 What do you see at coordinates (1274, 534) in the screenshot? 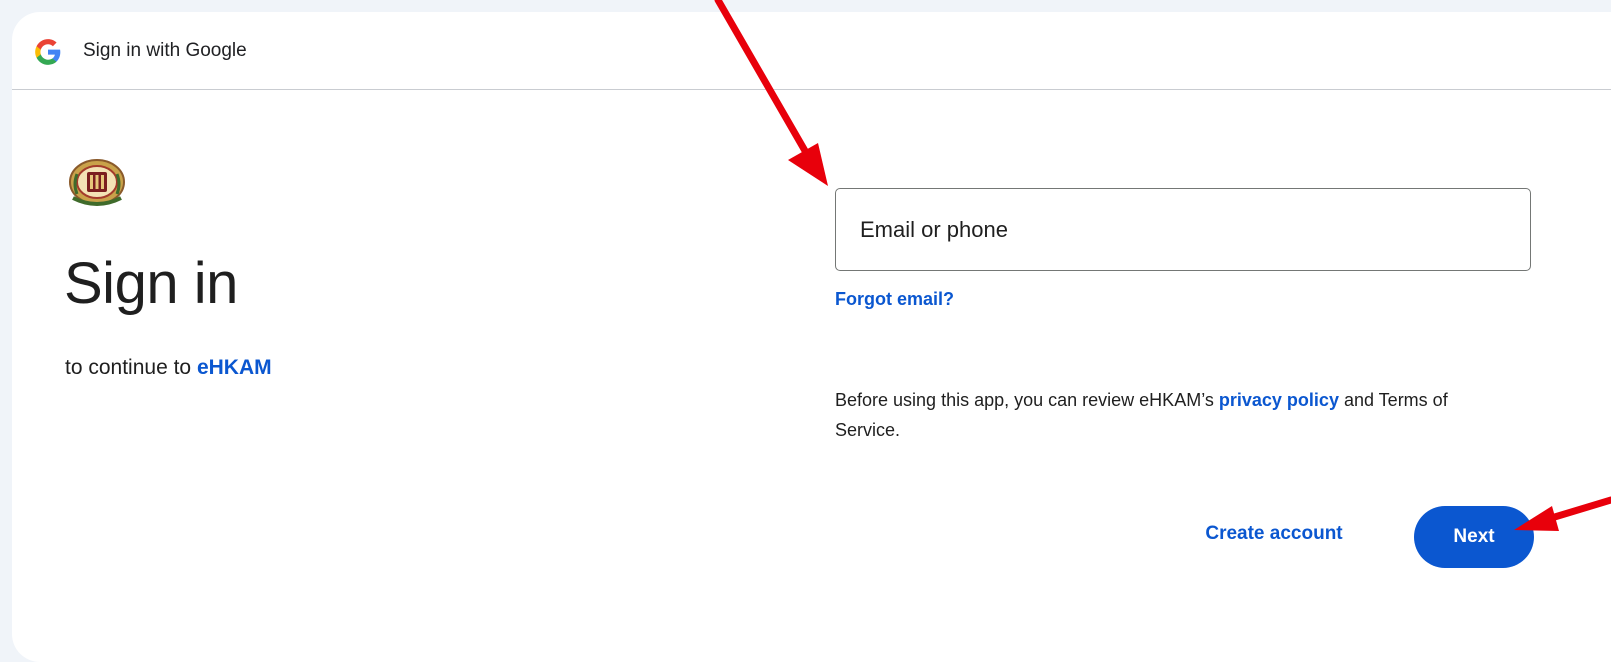
I see `create-account-button: Create account` at bounding box center [1274, 534].